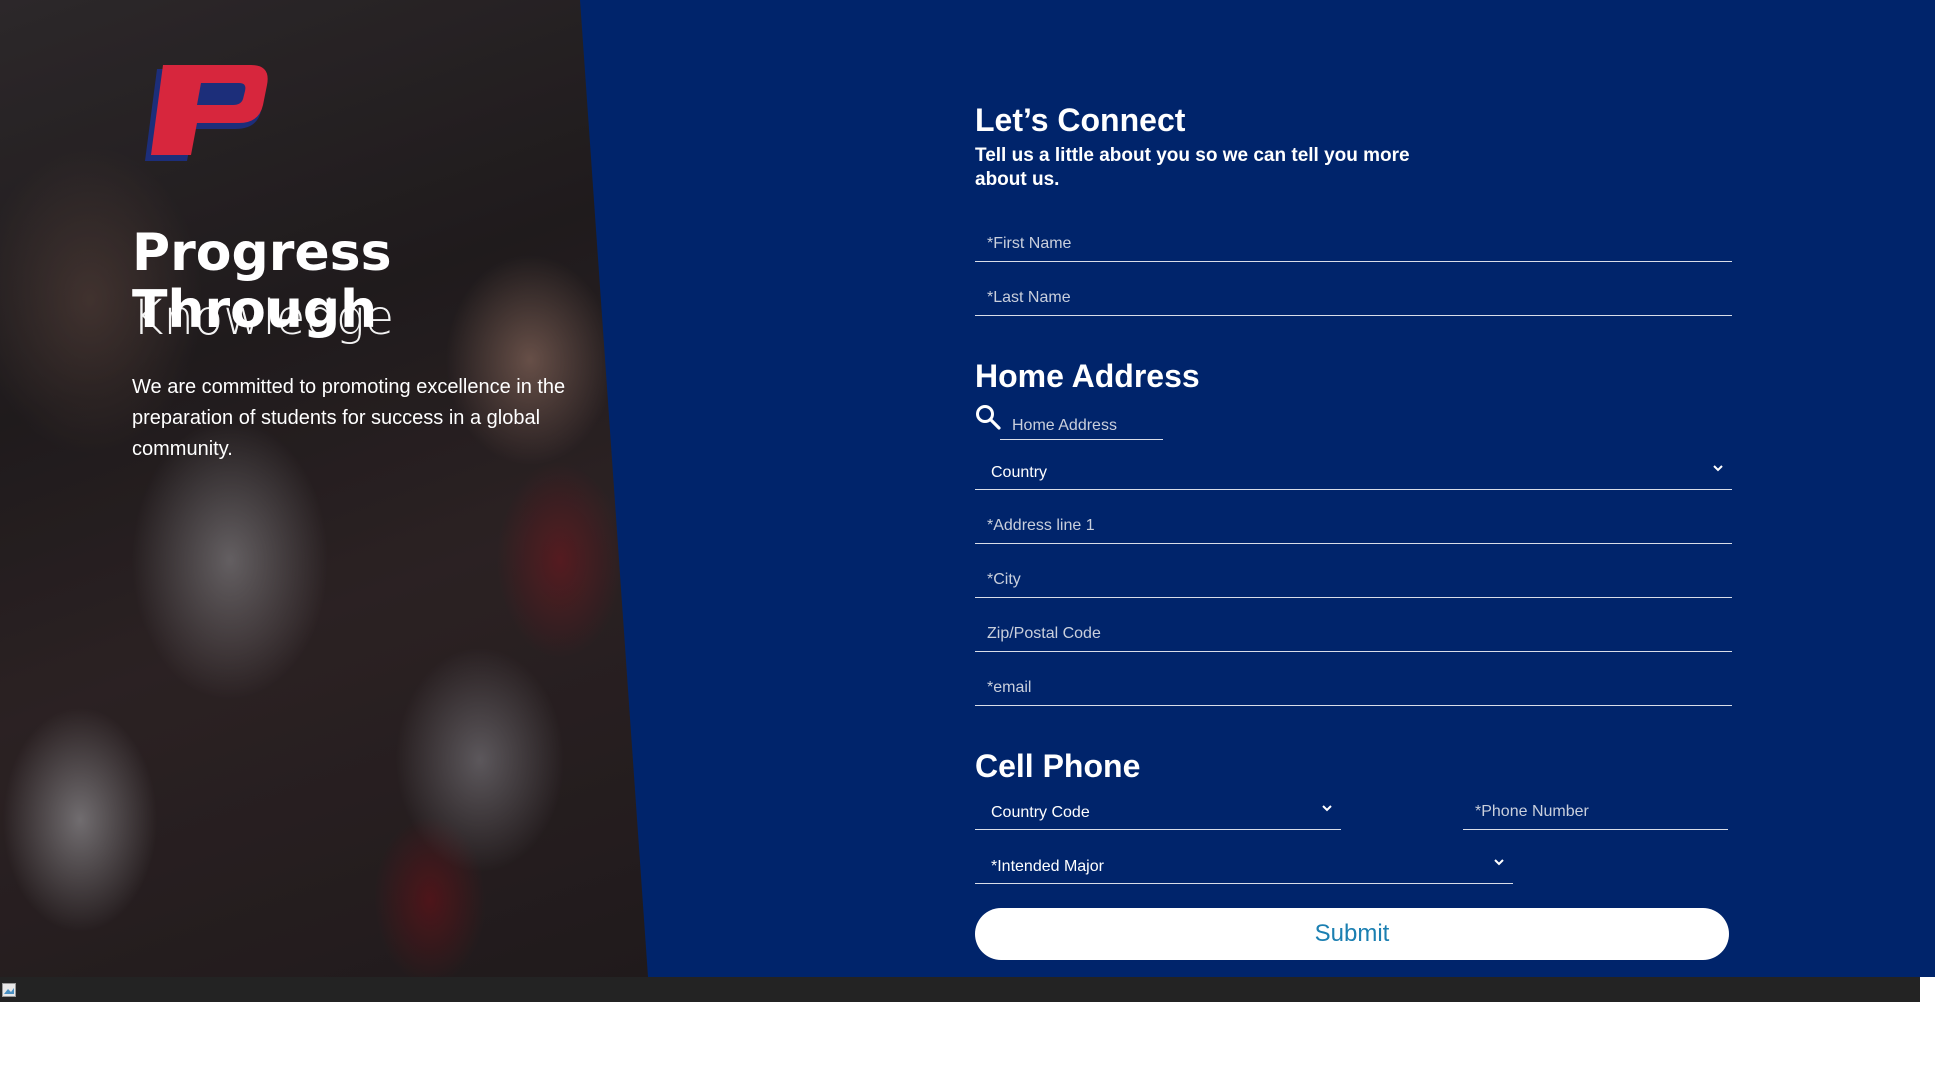 The image size is (1935, 1080). I want to click on last-name-field, so click(1353, 294).